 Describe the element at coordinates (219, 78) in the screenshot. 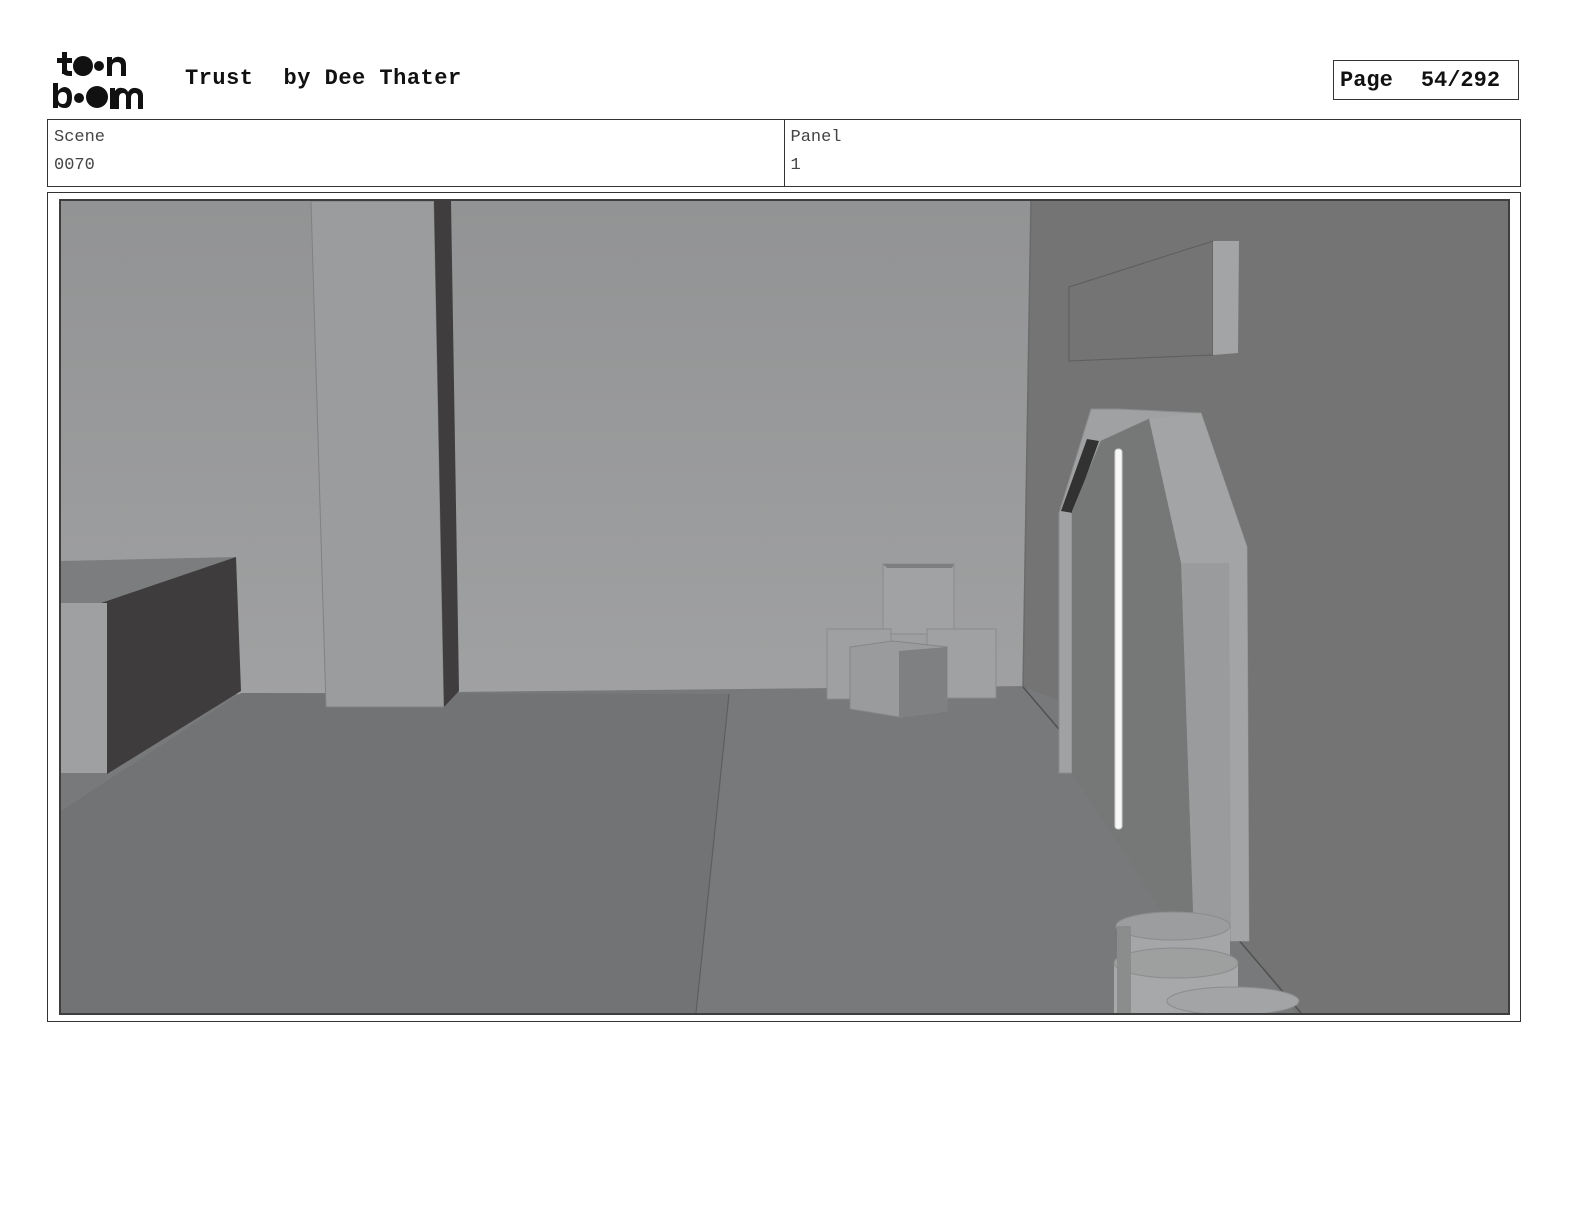

I see `title-text: Trust` at that location.